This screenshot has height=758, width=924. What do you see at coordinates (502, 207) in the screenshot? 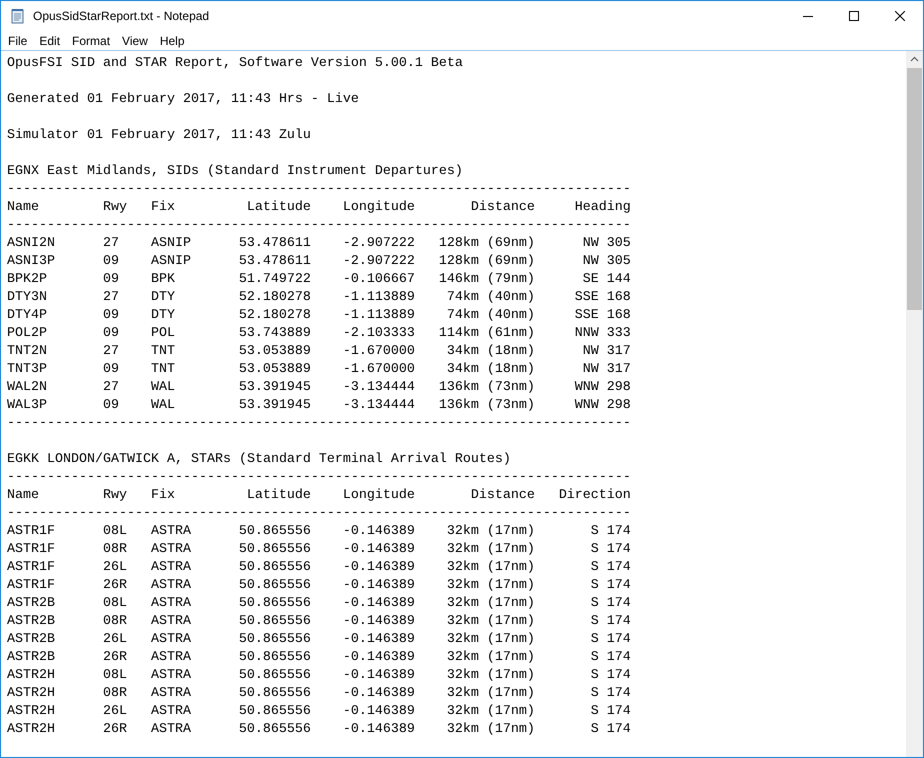
I see `column-header: Distance` at bounding box center [502, 207].